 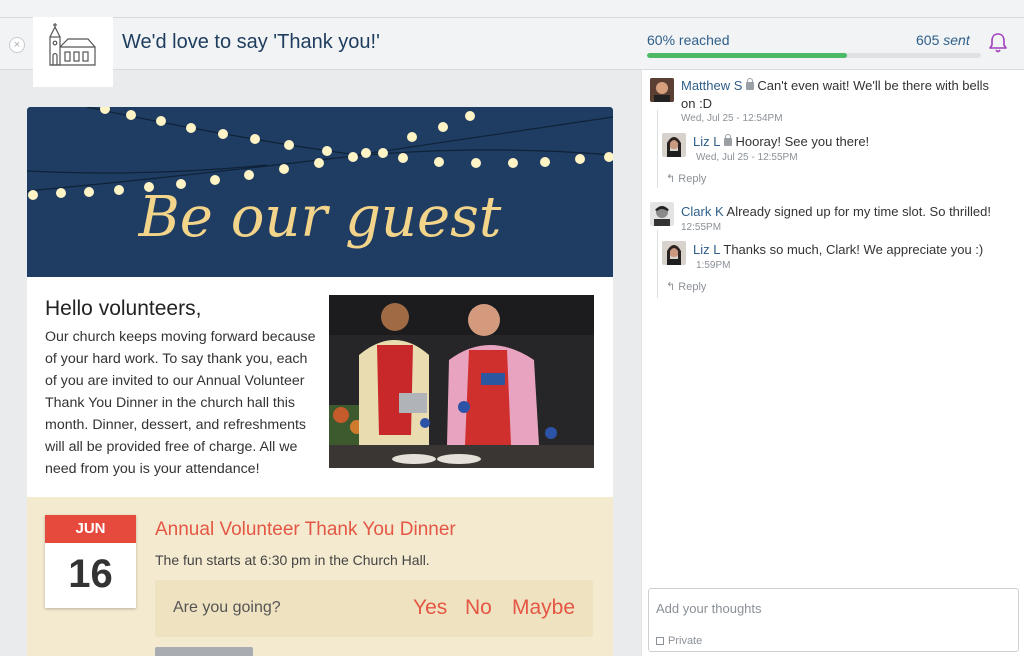 I want to click on rsvp-box: Are you going? Yes No Maybe, so click(x=374, y=608).